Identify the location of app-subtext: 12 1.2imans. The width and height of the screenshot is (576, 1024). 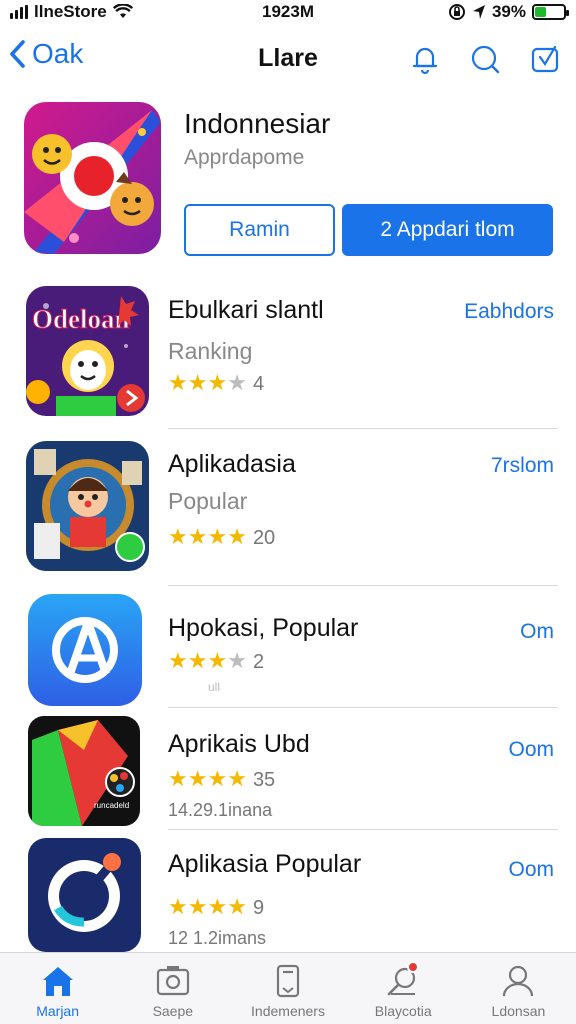
(217, 938).